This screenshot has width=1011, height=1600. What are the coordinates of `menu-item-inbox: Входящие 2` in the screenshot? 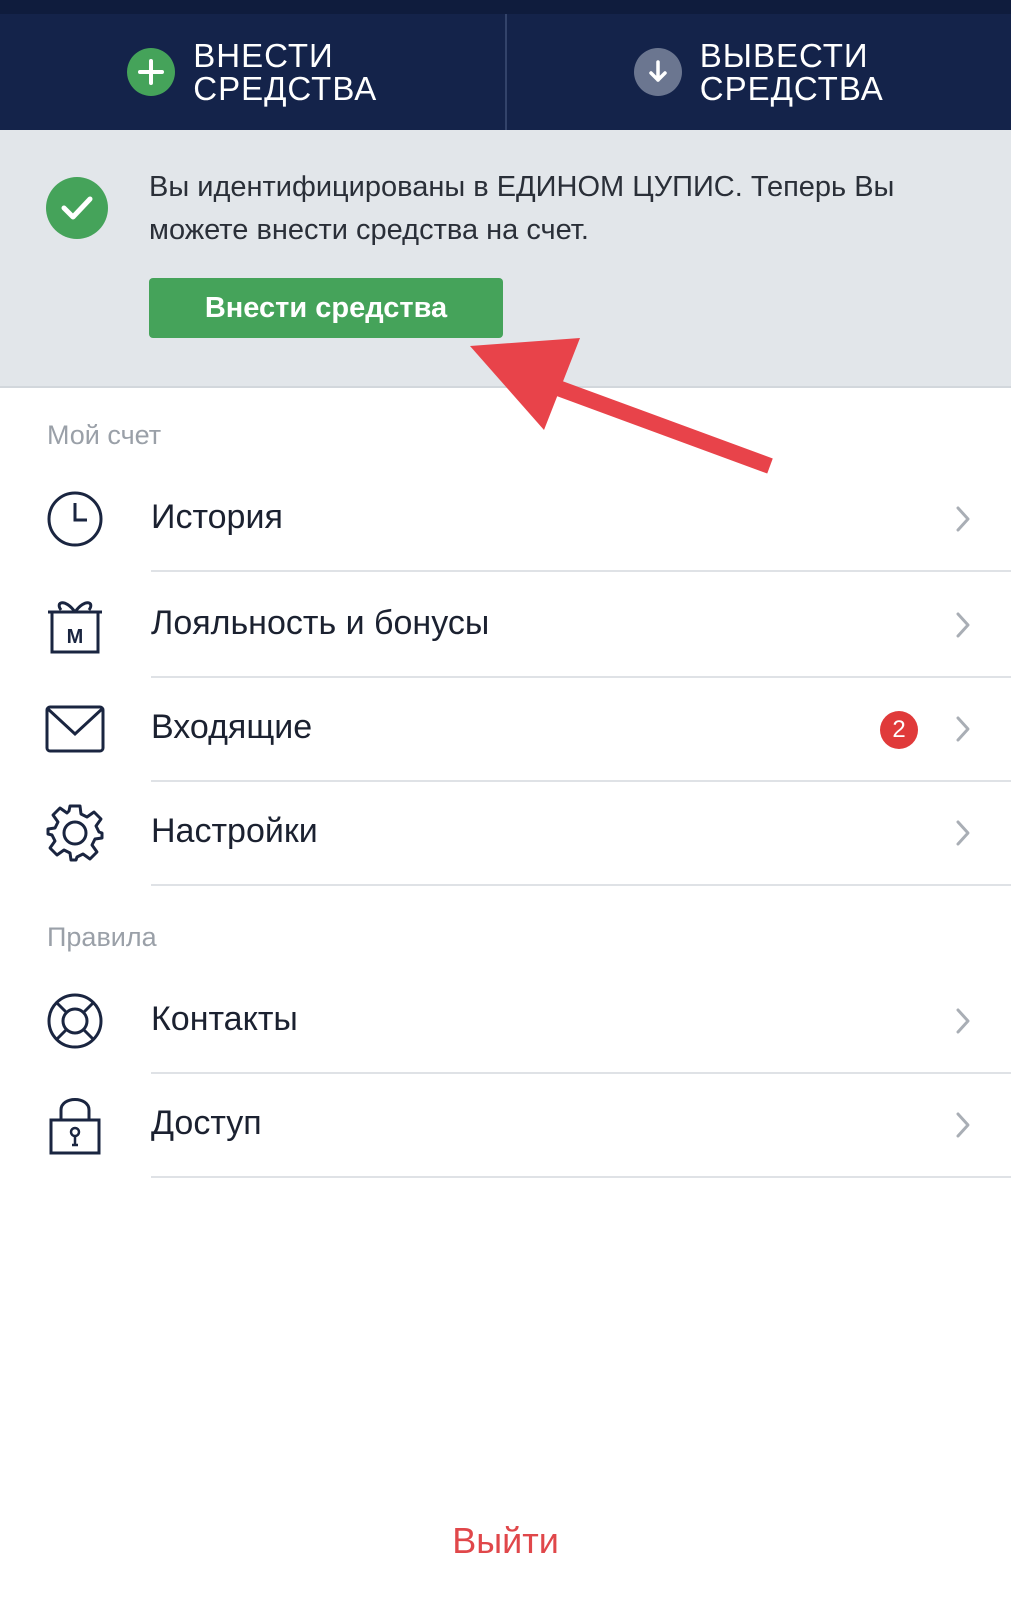 It's located at (505, 729).